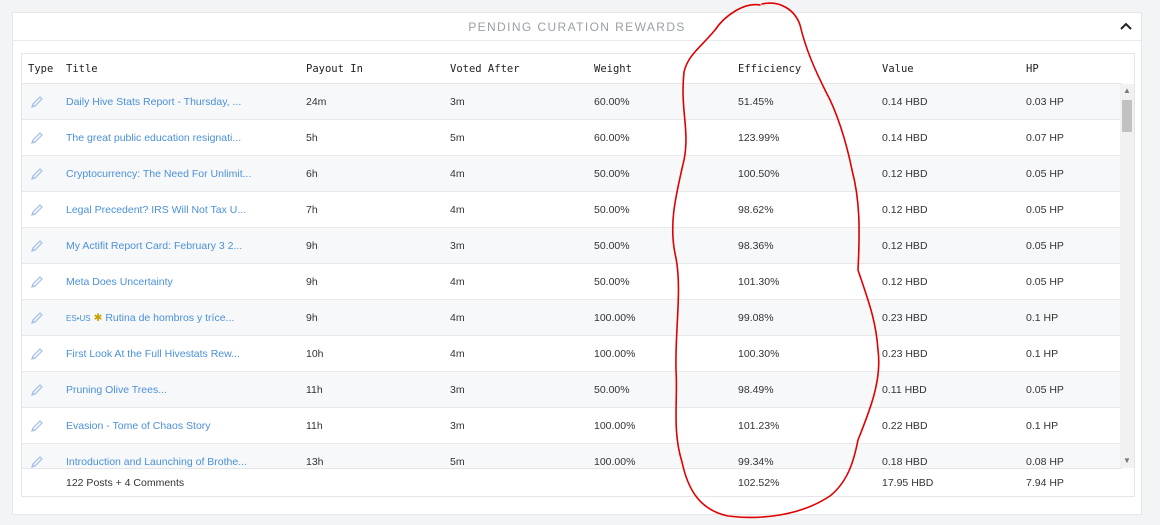  I want to click on cell-efficiency: 101.30%, so click(759, 282).